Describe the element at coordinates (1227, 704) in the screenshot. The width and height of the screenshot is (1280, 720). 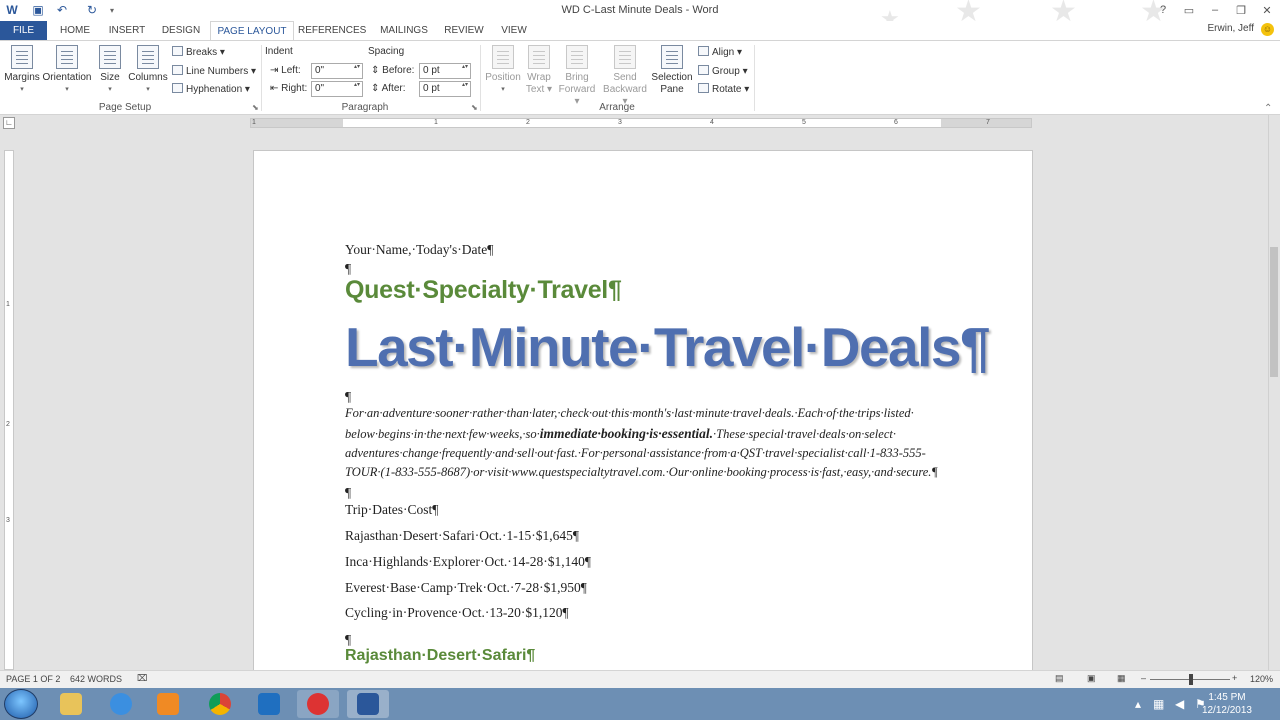
I see `clock: 1:45 PM 12/12/2013` at that location.